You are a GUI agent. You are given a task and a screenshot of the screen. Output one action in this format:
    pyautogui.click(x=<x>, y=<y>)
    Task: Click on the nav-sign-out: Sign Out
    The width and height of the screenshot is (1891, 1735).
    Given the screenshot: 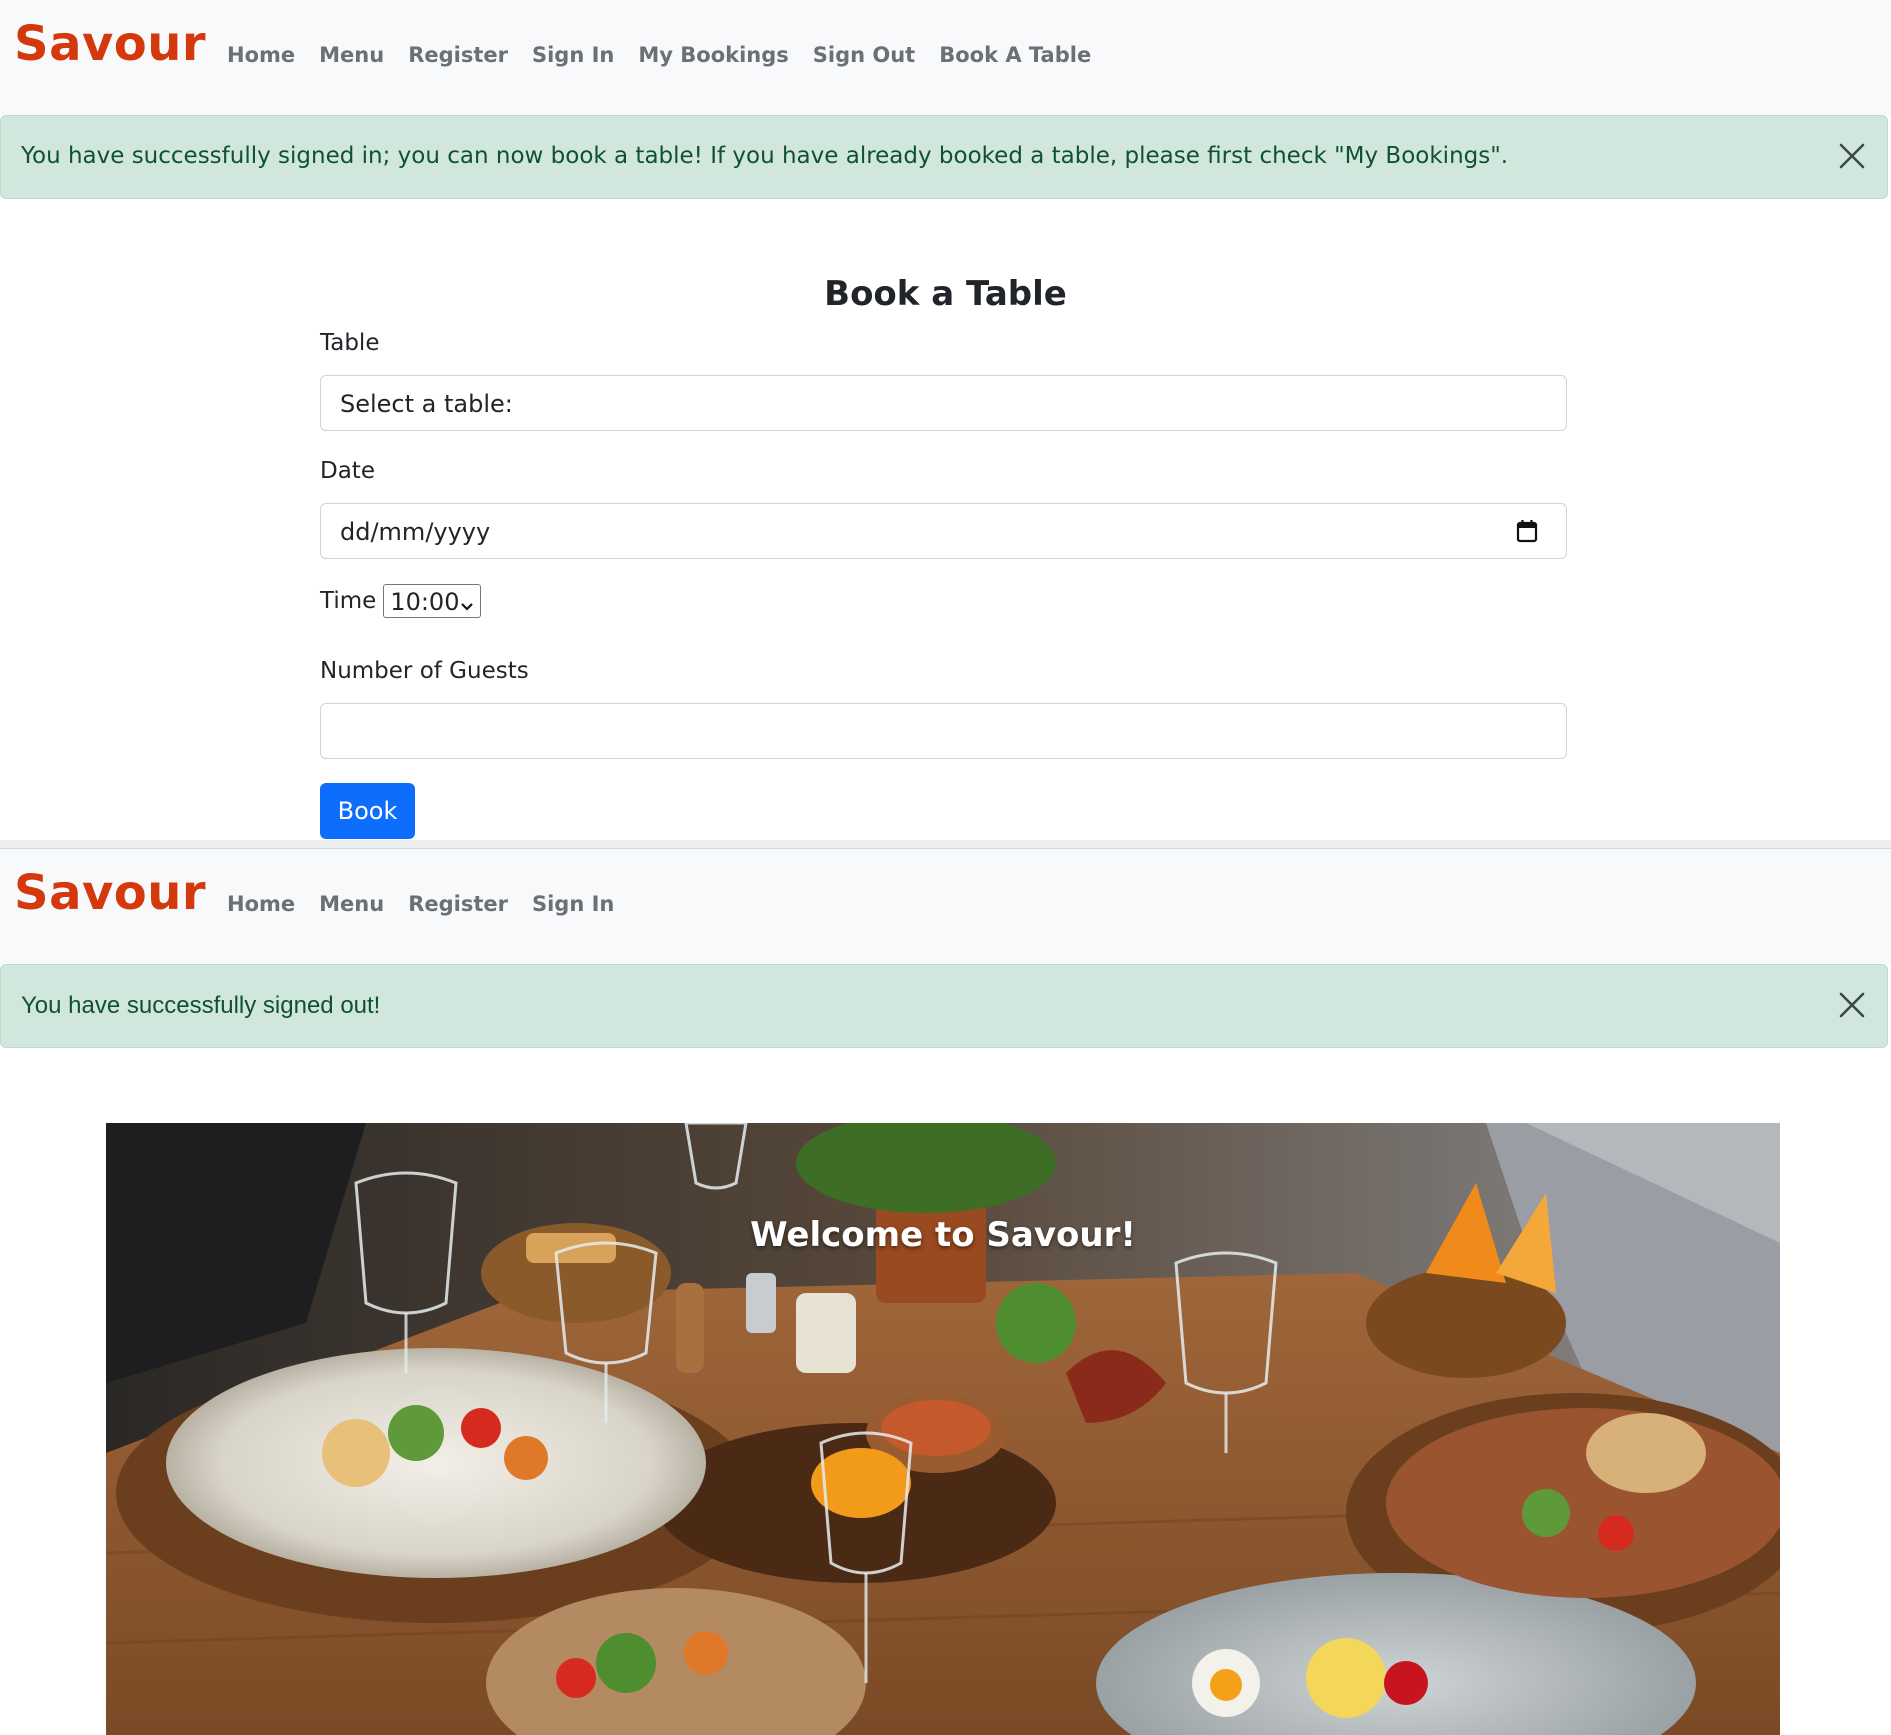 What is the action you would take?
    pyautogui.click(x=864, y=55)
    